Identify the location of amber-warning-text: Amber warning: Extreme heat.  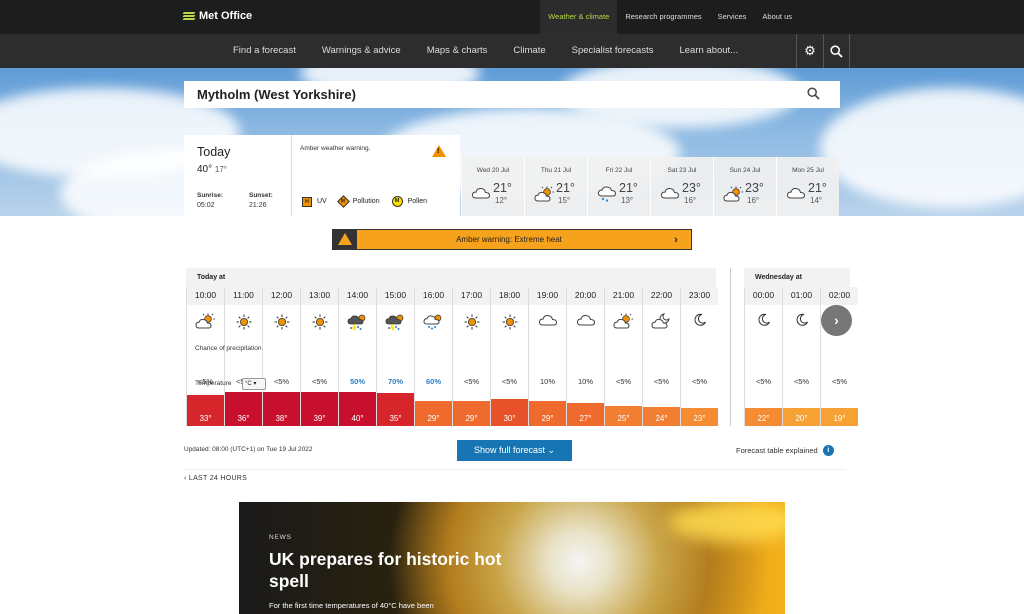
(509, 239).